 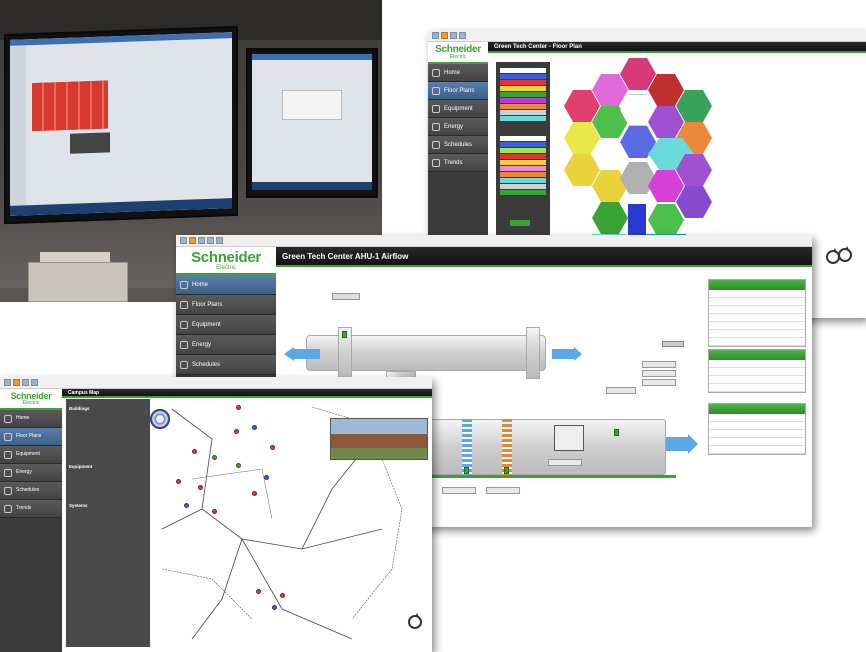 I want to click on heating-valve-indicator, so click(x=506, y=470).